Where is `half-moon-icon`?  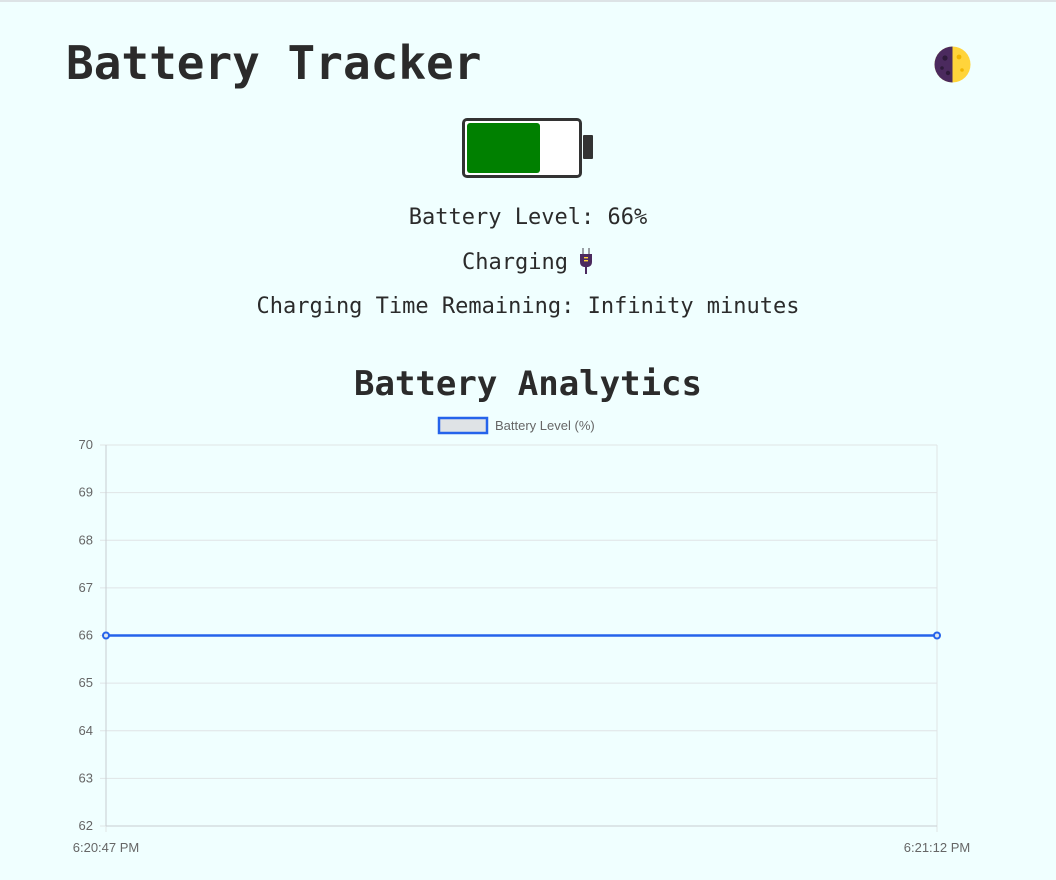
half-moon-icon is located at coordinates (952, 64).